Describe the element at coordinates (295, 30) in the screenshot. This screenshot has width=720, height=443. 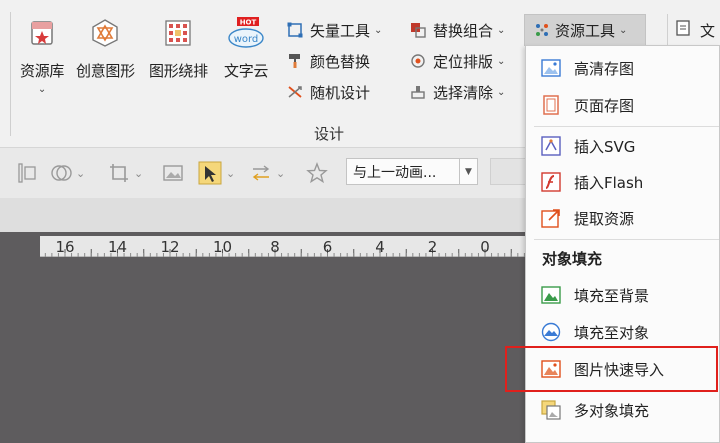
I see `vector-tool-icon` at that location.